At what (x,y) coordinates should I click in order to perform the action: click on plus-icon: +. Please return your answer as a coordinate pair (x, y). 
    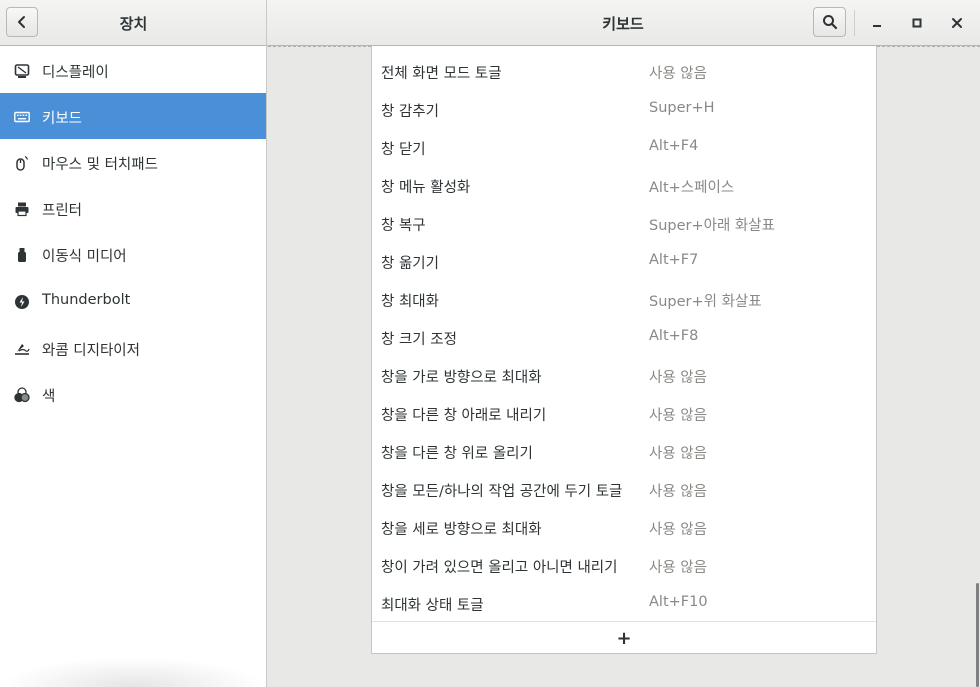
    Looking at the image, I should click on (624, 638).